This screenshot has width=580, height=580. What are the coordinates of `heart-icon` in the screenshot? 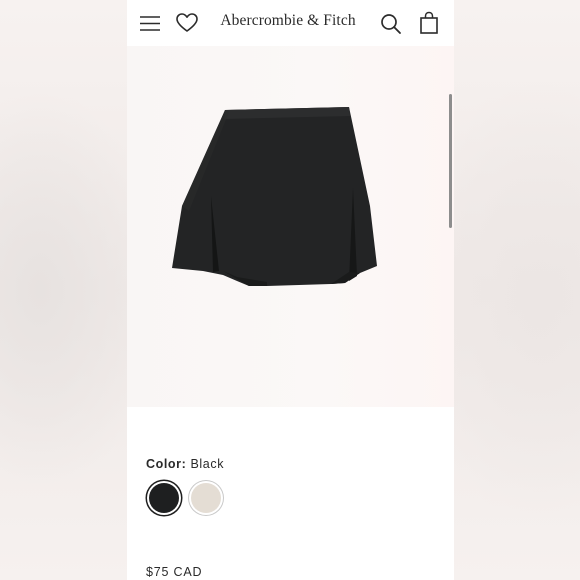 It's located at (187, 23).